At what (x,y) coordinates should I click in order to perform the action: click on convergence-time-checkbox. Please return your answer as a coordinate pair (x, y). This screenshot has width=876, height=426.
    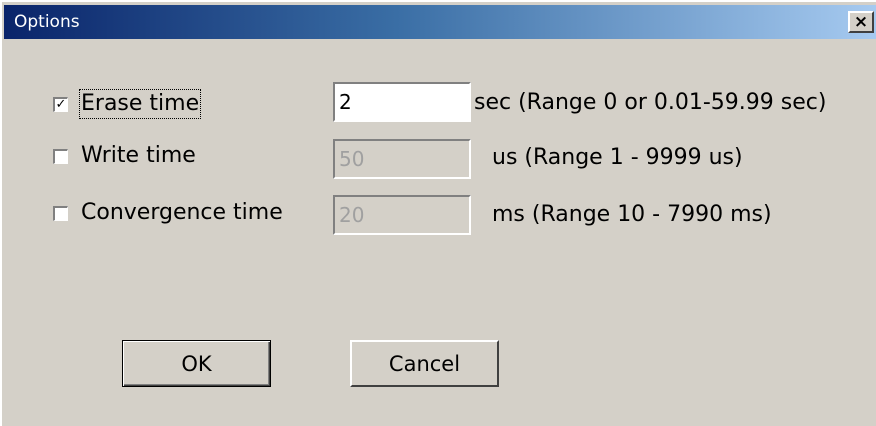
    Looking at the image, I should click on (60, 213).